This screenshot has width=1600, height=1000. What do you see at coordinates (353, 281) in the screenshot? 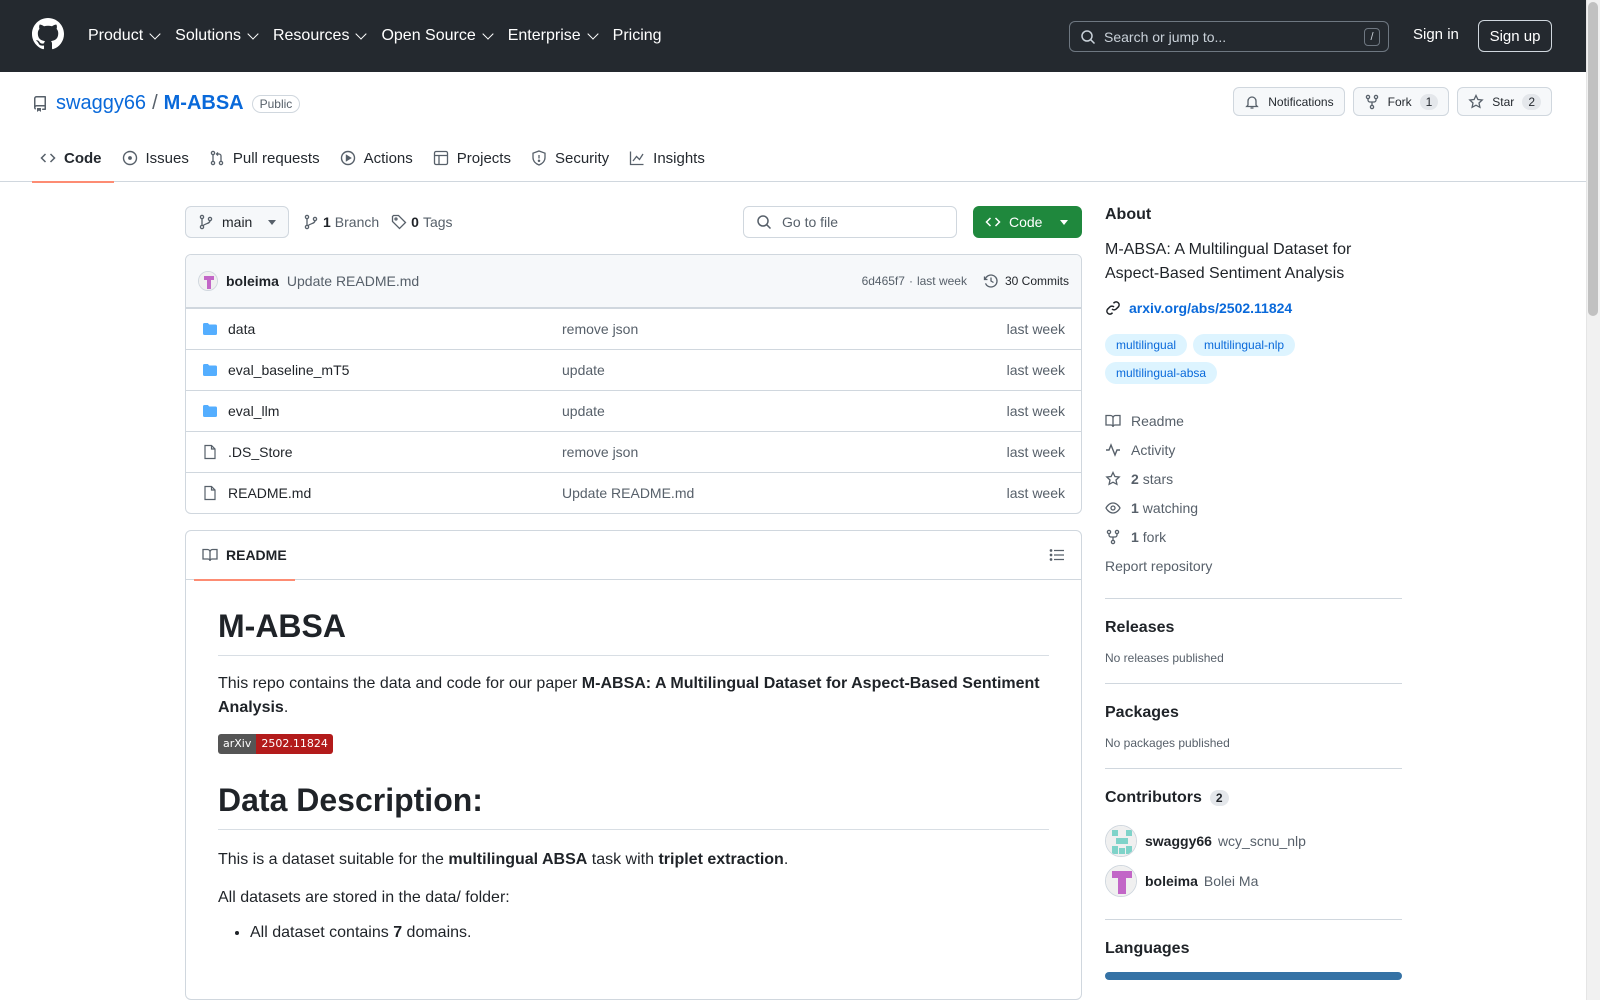
I see `commit-message-link: Update README.md` at bounding box center [353, 281].